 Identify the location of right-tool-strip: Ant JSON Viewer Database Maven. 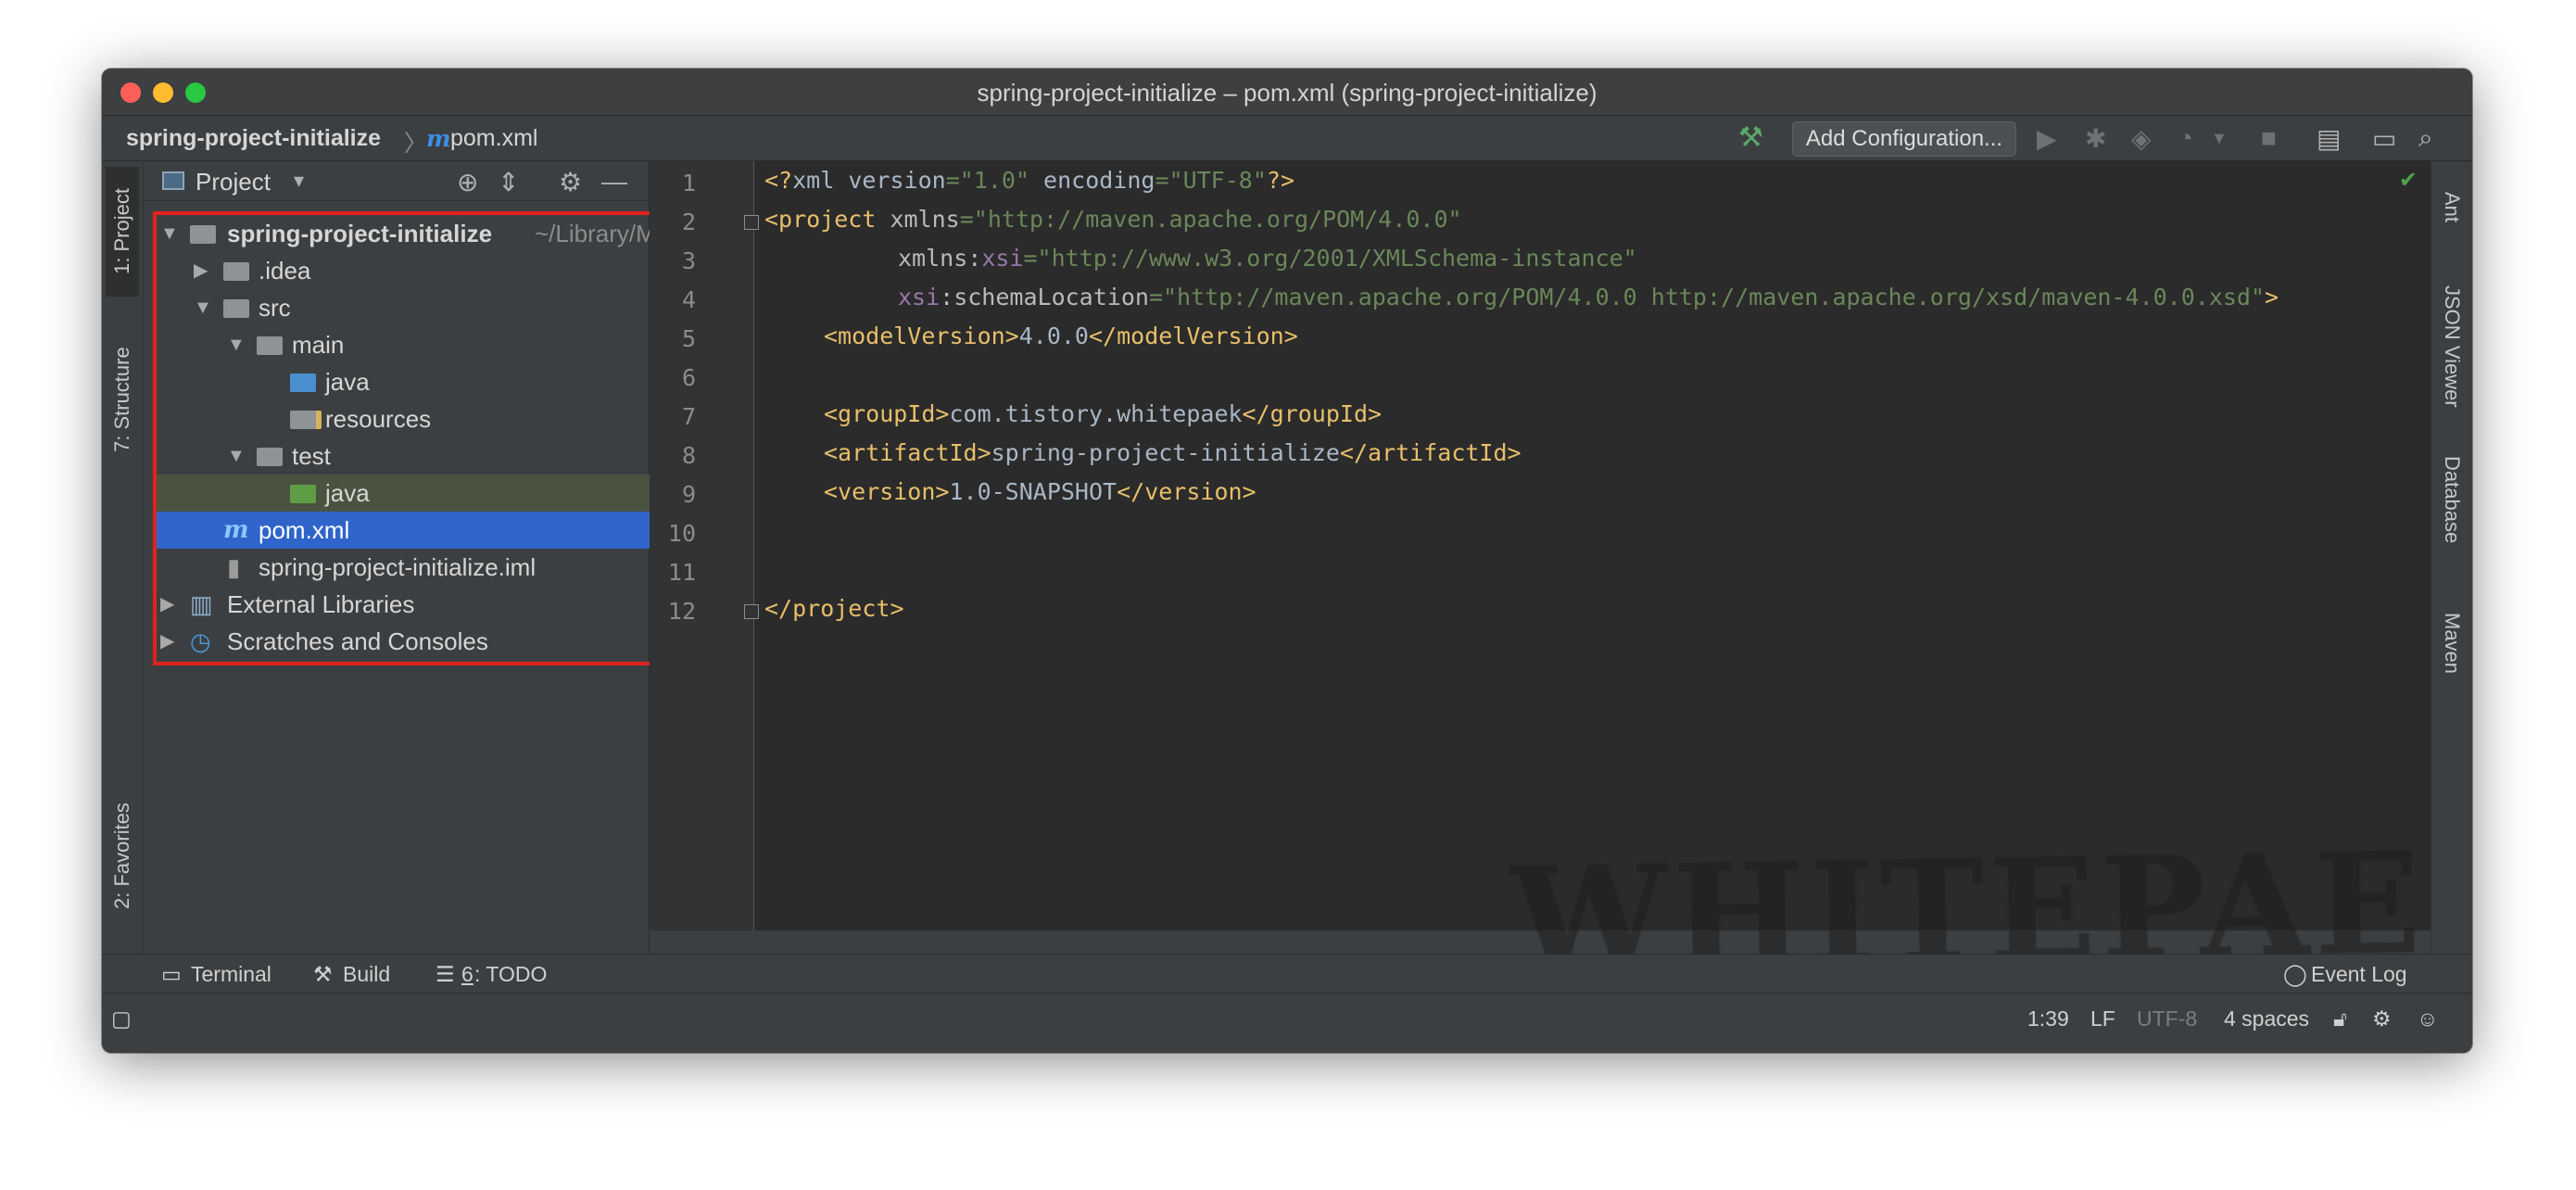
(2451, 557).